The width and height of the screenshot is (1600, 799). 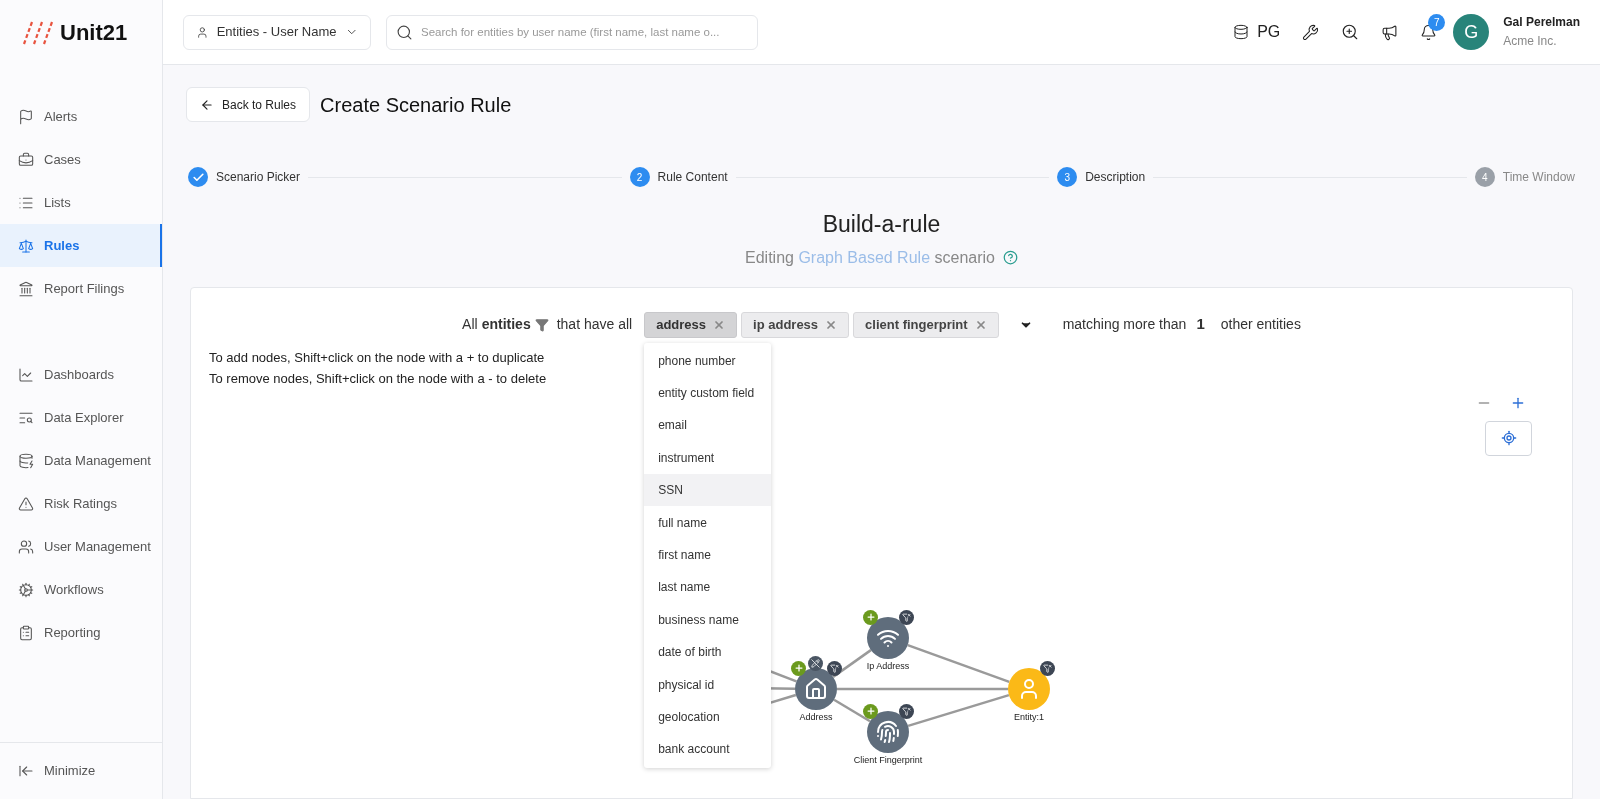 What do you see at coordinates (26, 159) in the screenshot?
I see `briefcase-icon` at bounding box center [26, 159].